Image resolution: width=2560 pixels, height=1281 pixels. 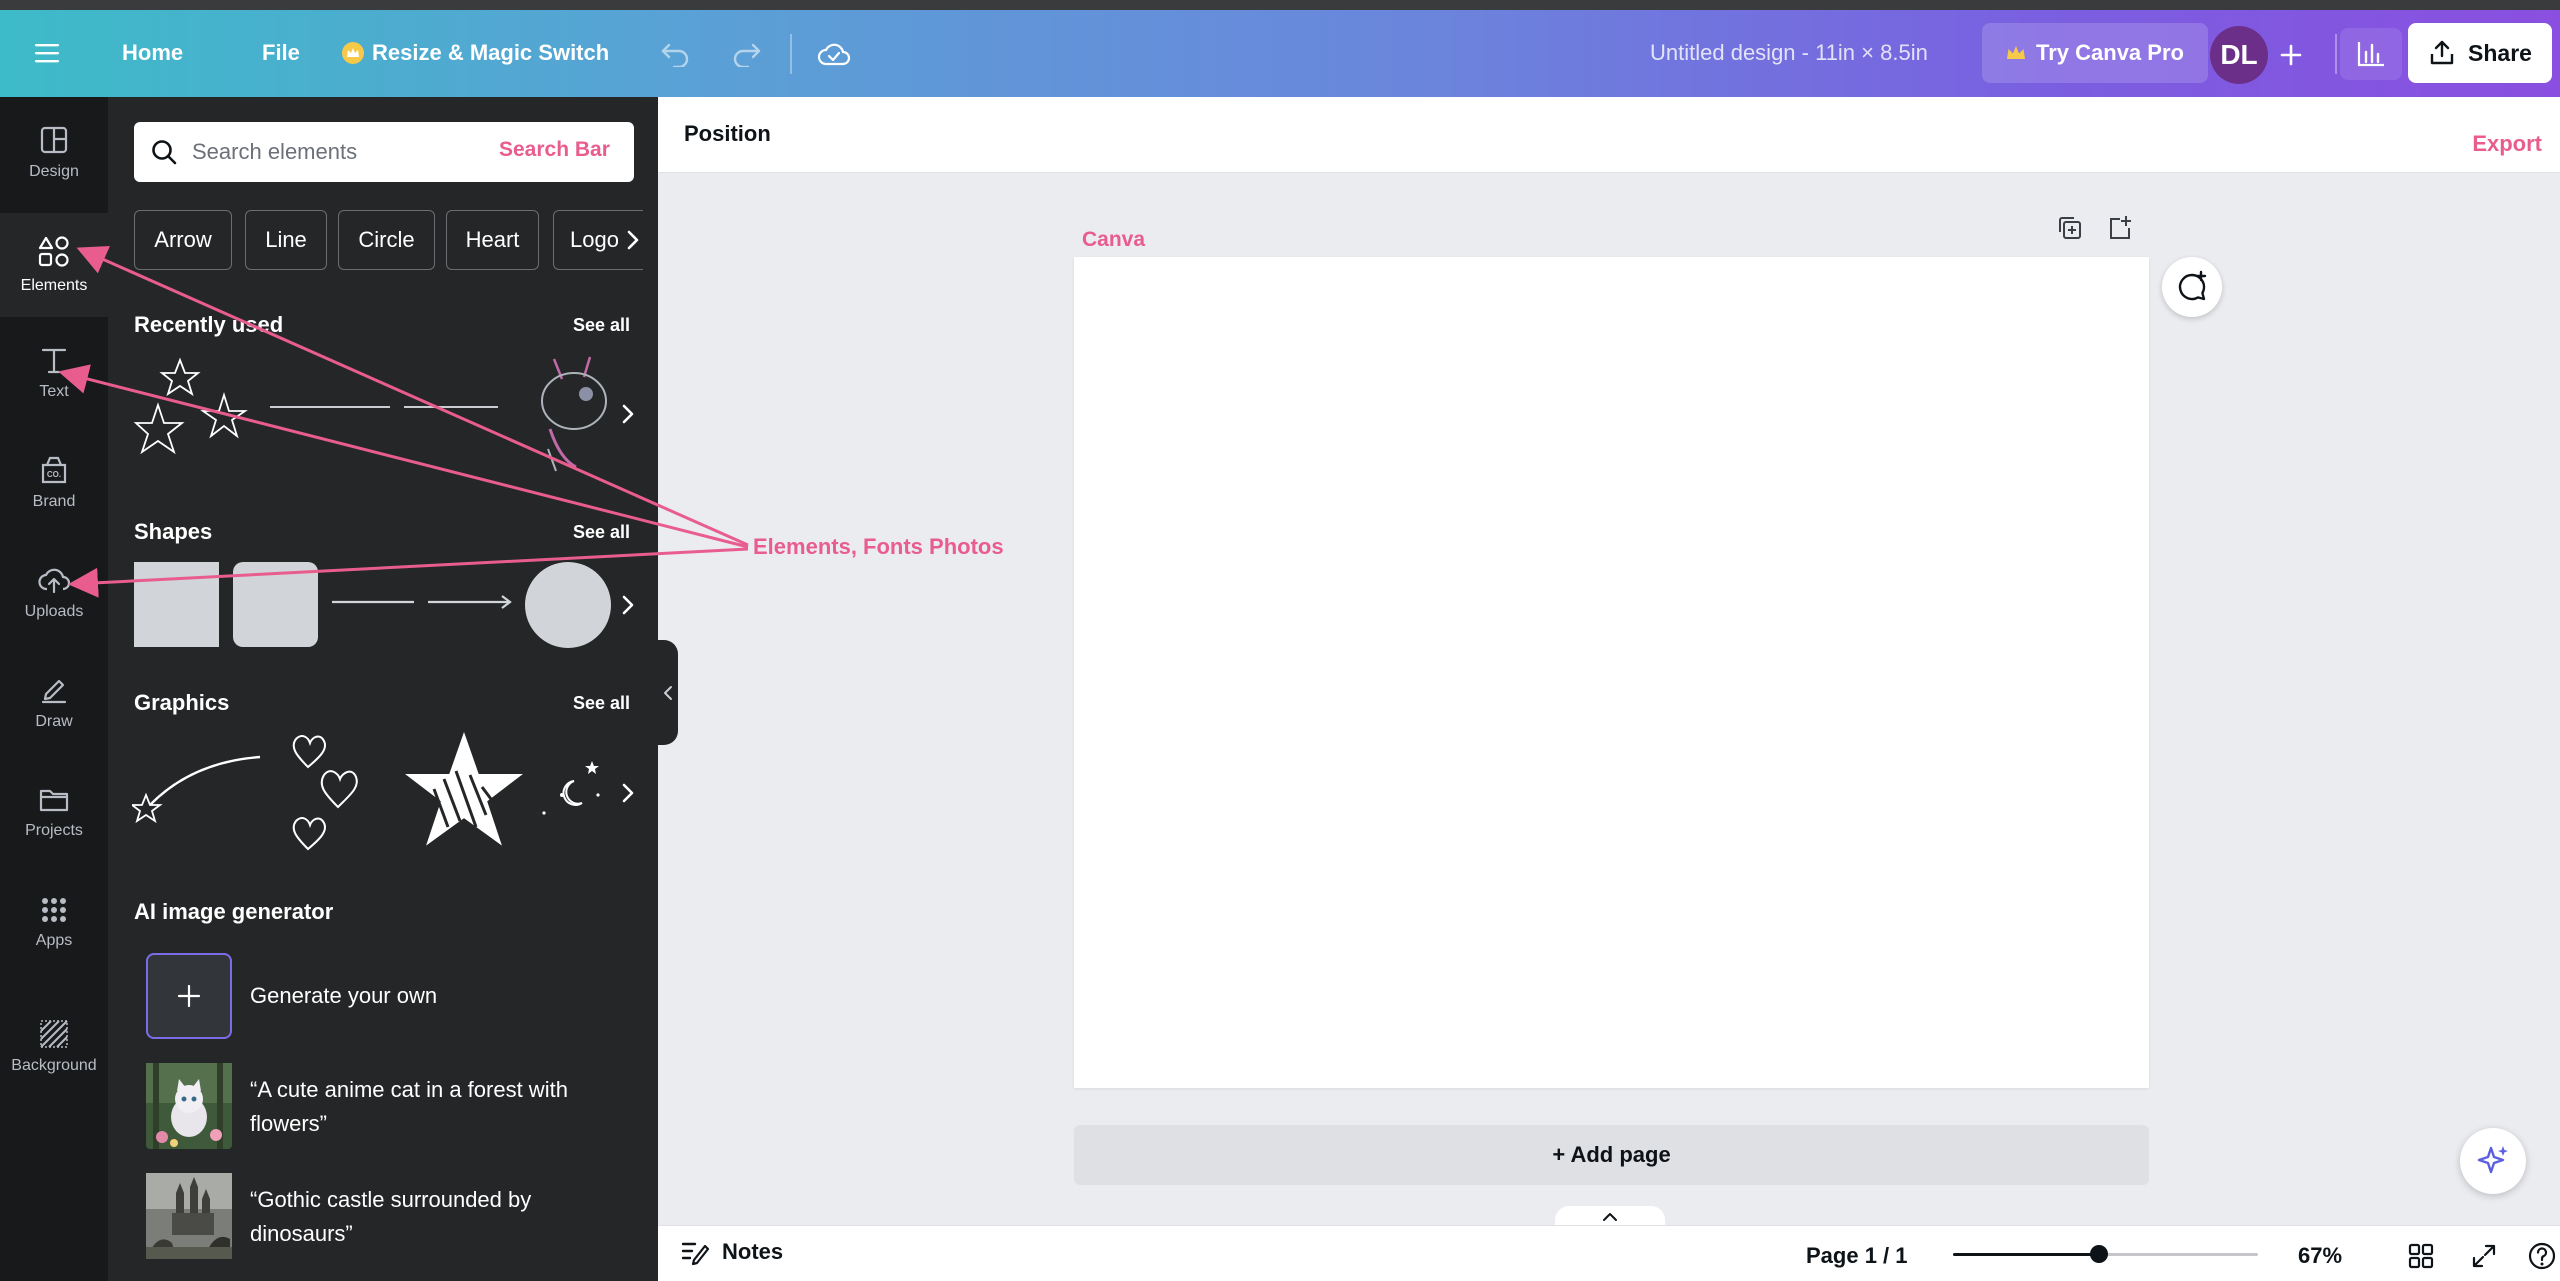 What do you see at coordinates (54, 910) in the screenshot?
I see `apps-grid-icon` at bounding box center [54, 910].